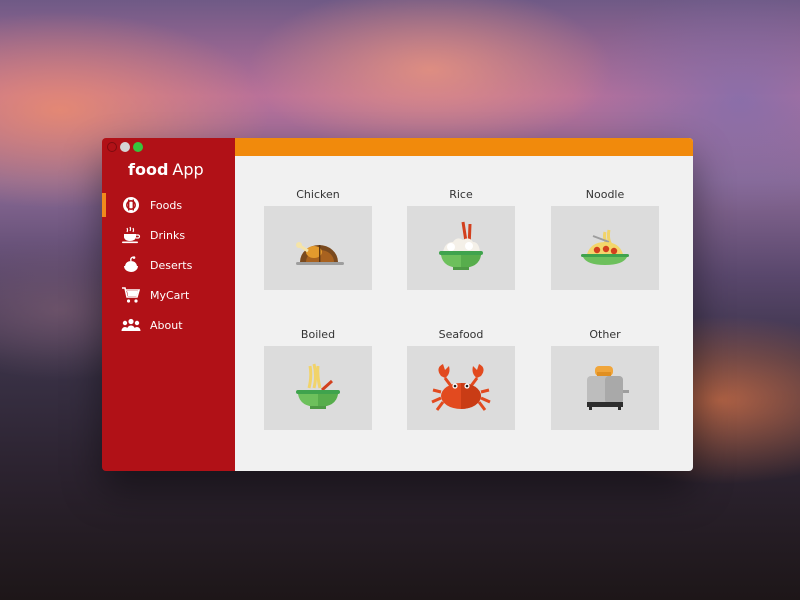 This screenshot has width=800, height=600. I want to click on boiled-bowl-icon, so click(318, 386).